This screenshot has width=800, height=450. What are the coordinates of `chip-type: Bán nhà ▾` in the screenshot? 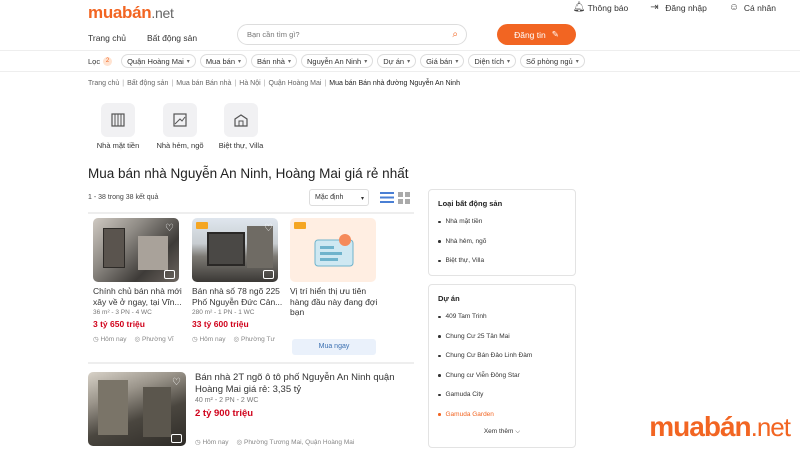 It's located at (274, 61).